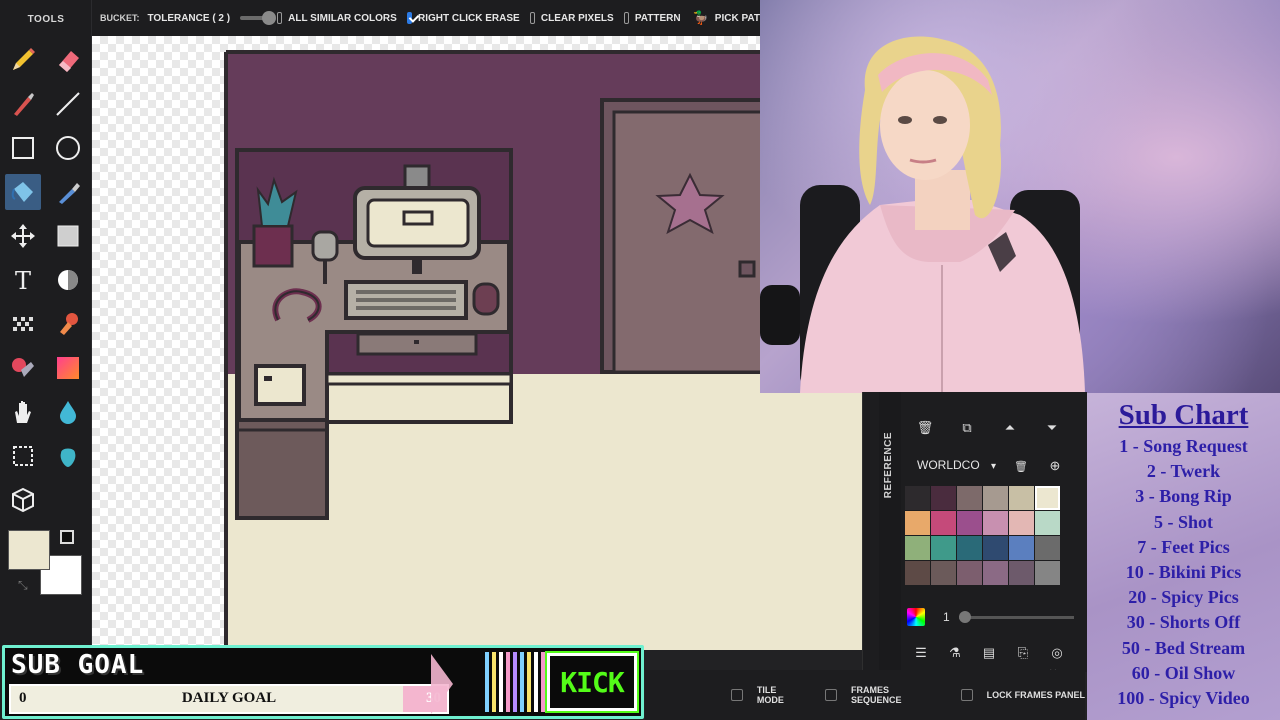 This screenshot has width=1280, height=720. What do you see at coordinates (1057, 653) in the screenshot?
I see `settings-icon: ◎` at bounding box center [1057, 653].